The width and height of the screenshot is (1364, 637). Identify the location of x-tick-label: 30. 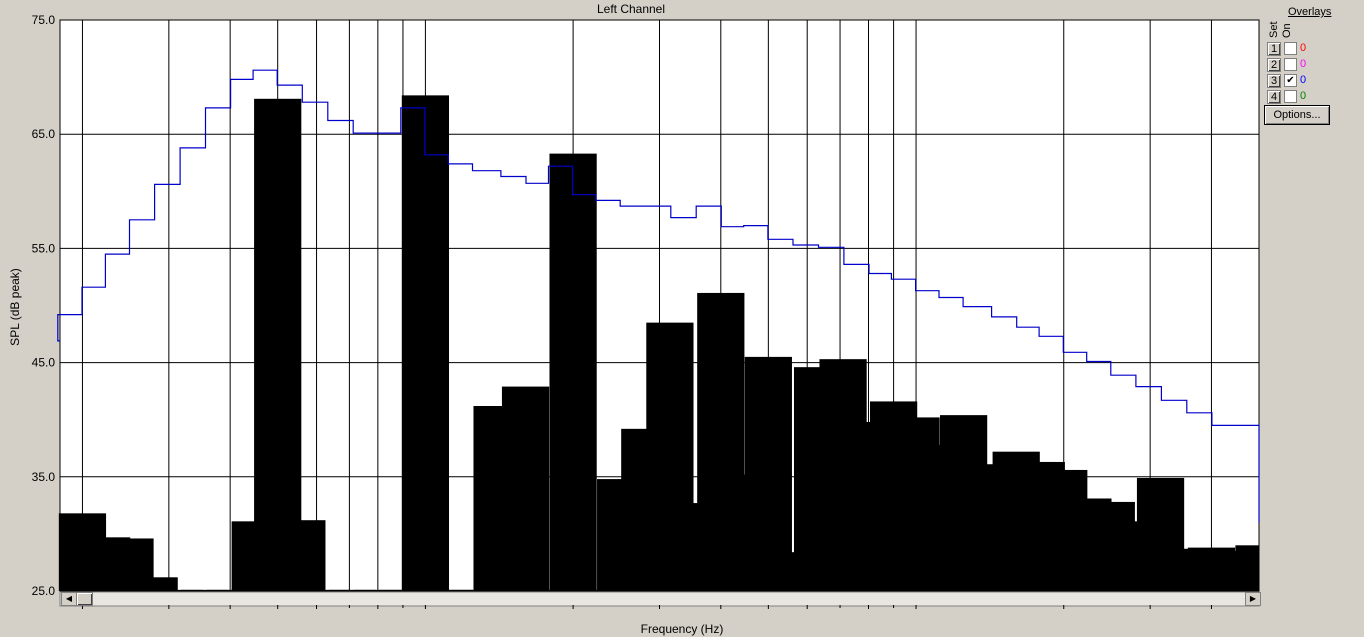
(169, 611).